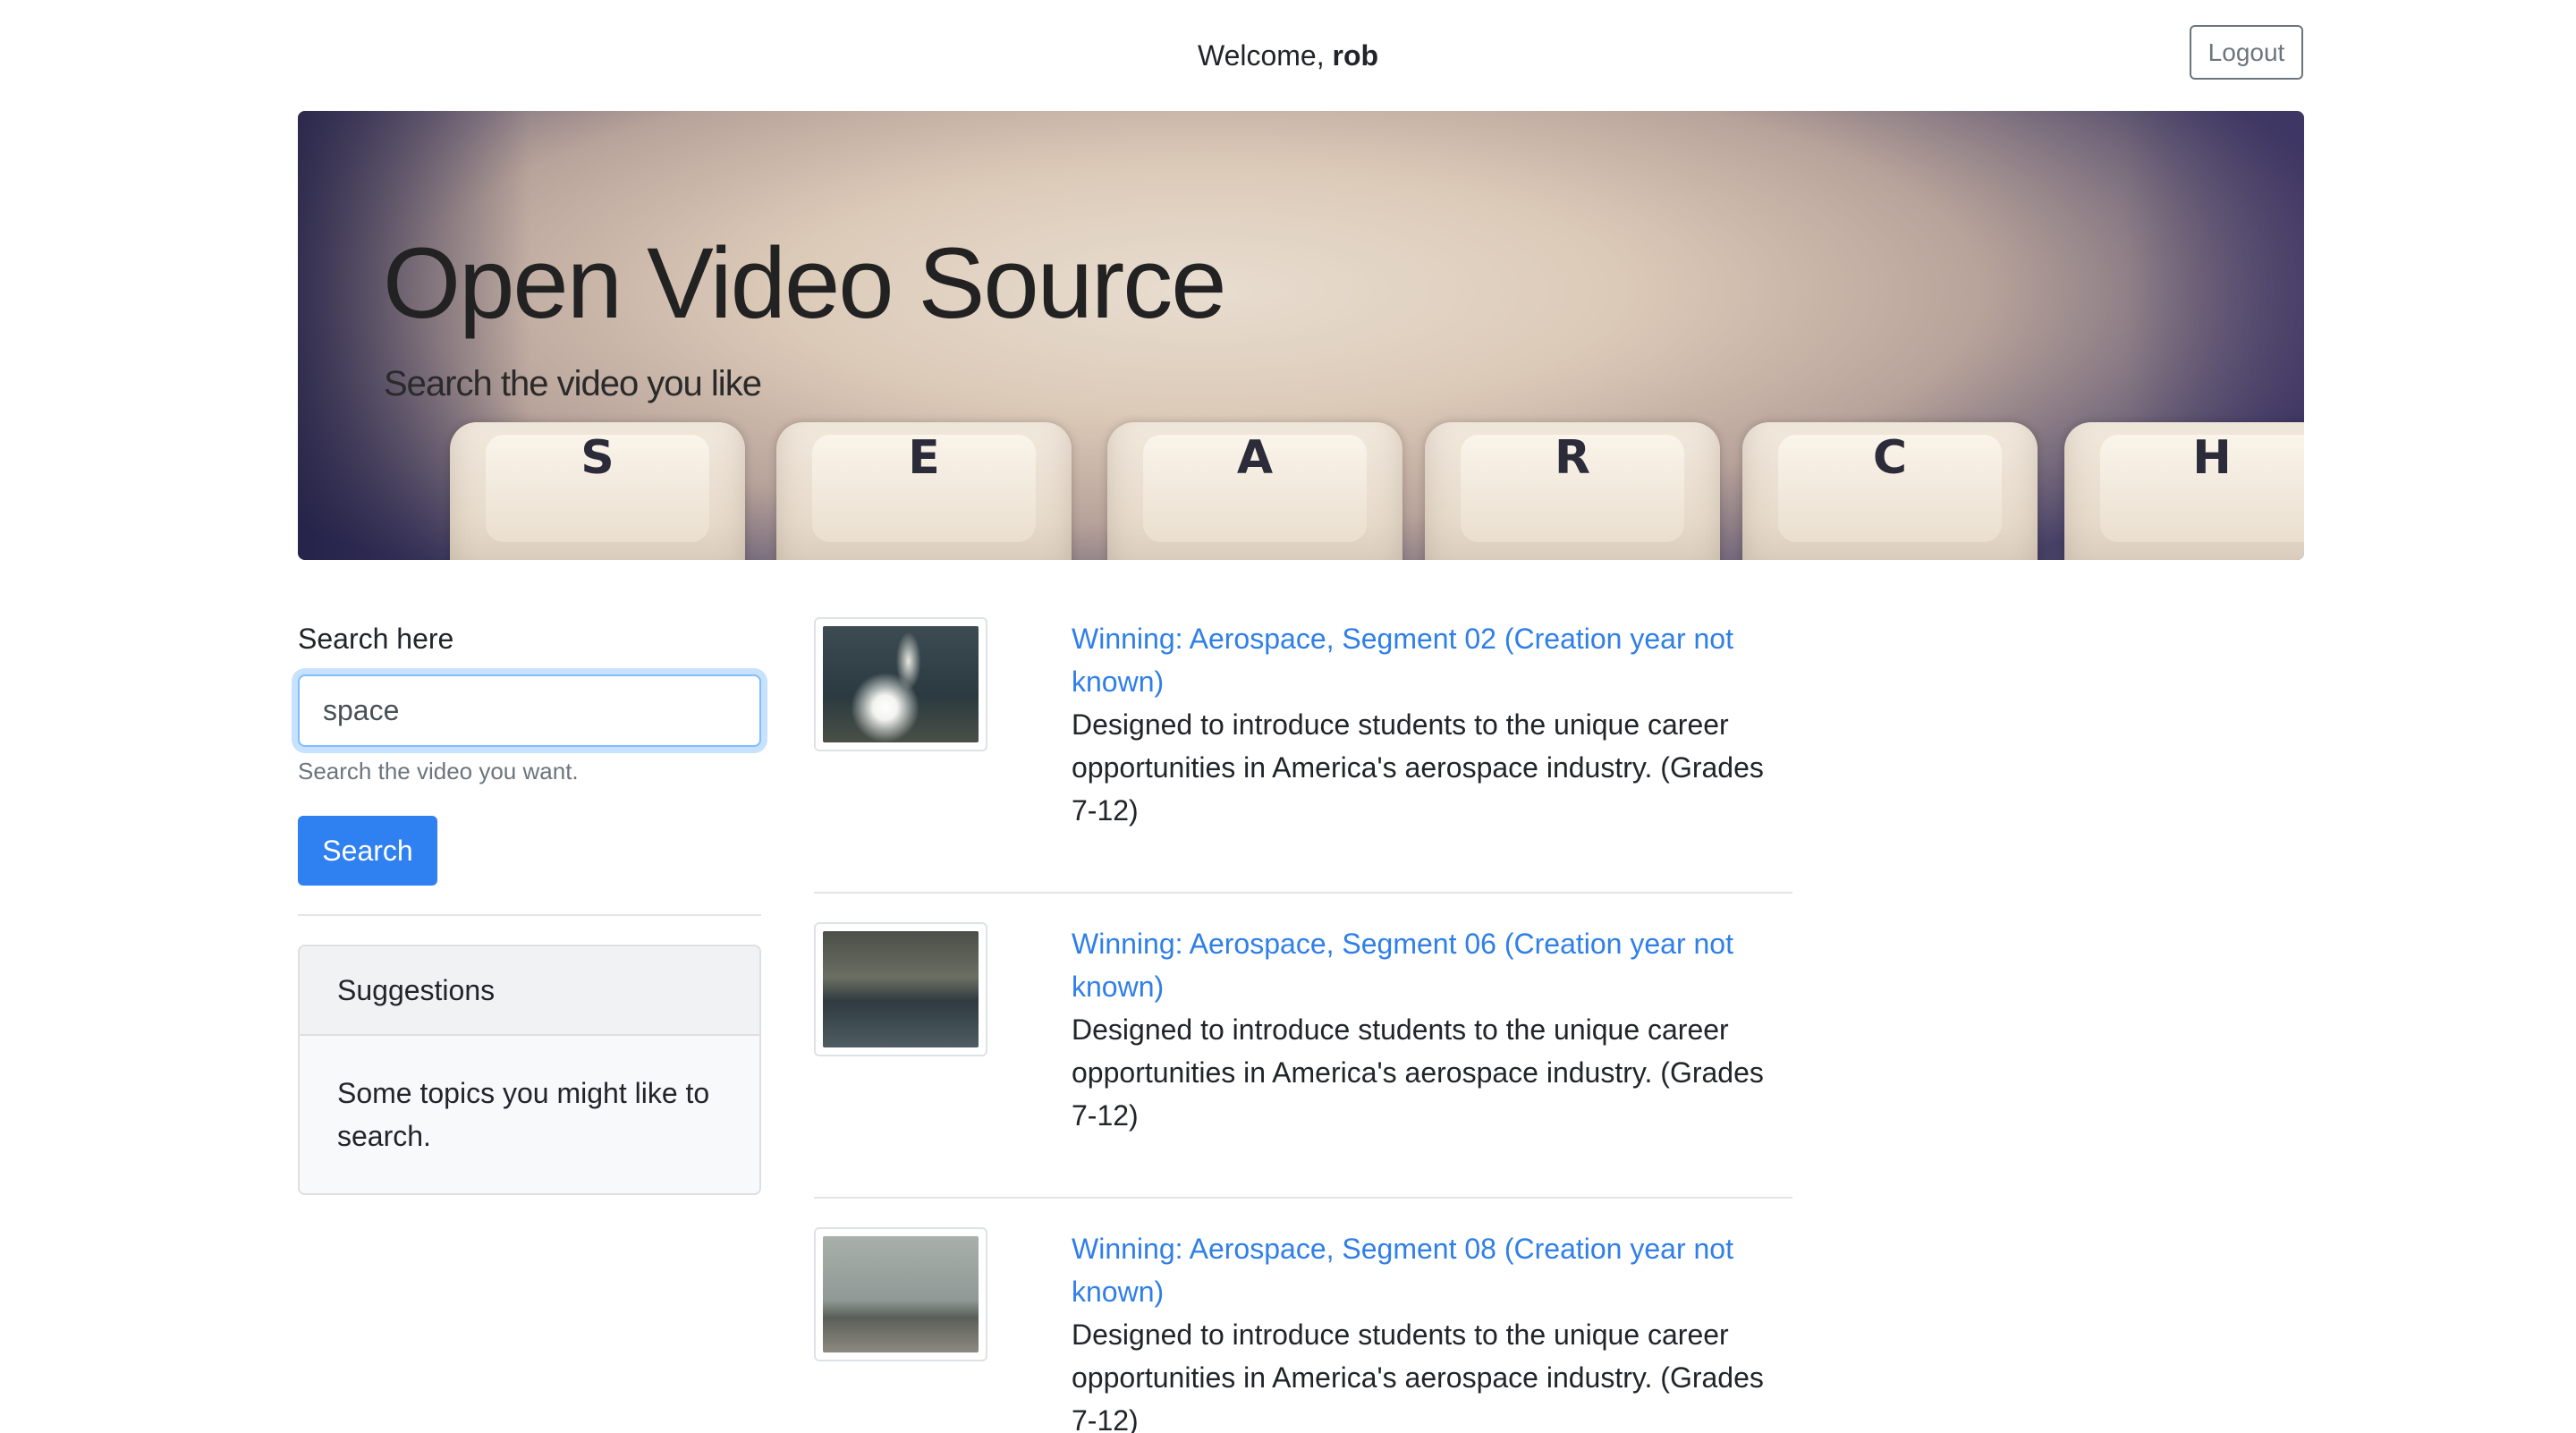 Image resolution: width=2576 pixels, height=1433 pixels. Describe the element at coordinates (438, 771) in the screenshot. I see `search-help-text: Search the video you want.` at that location.